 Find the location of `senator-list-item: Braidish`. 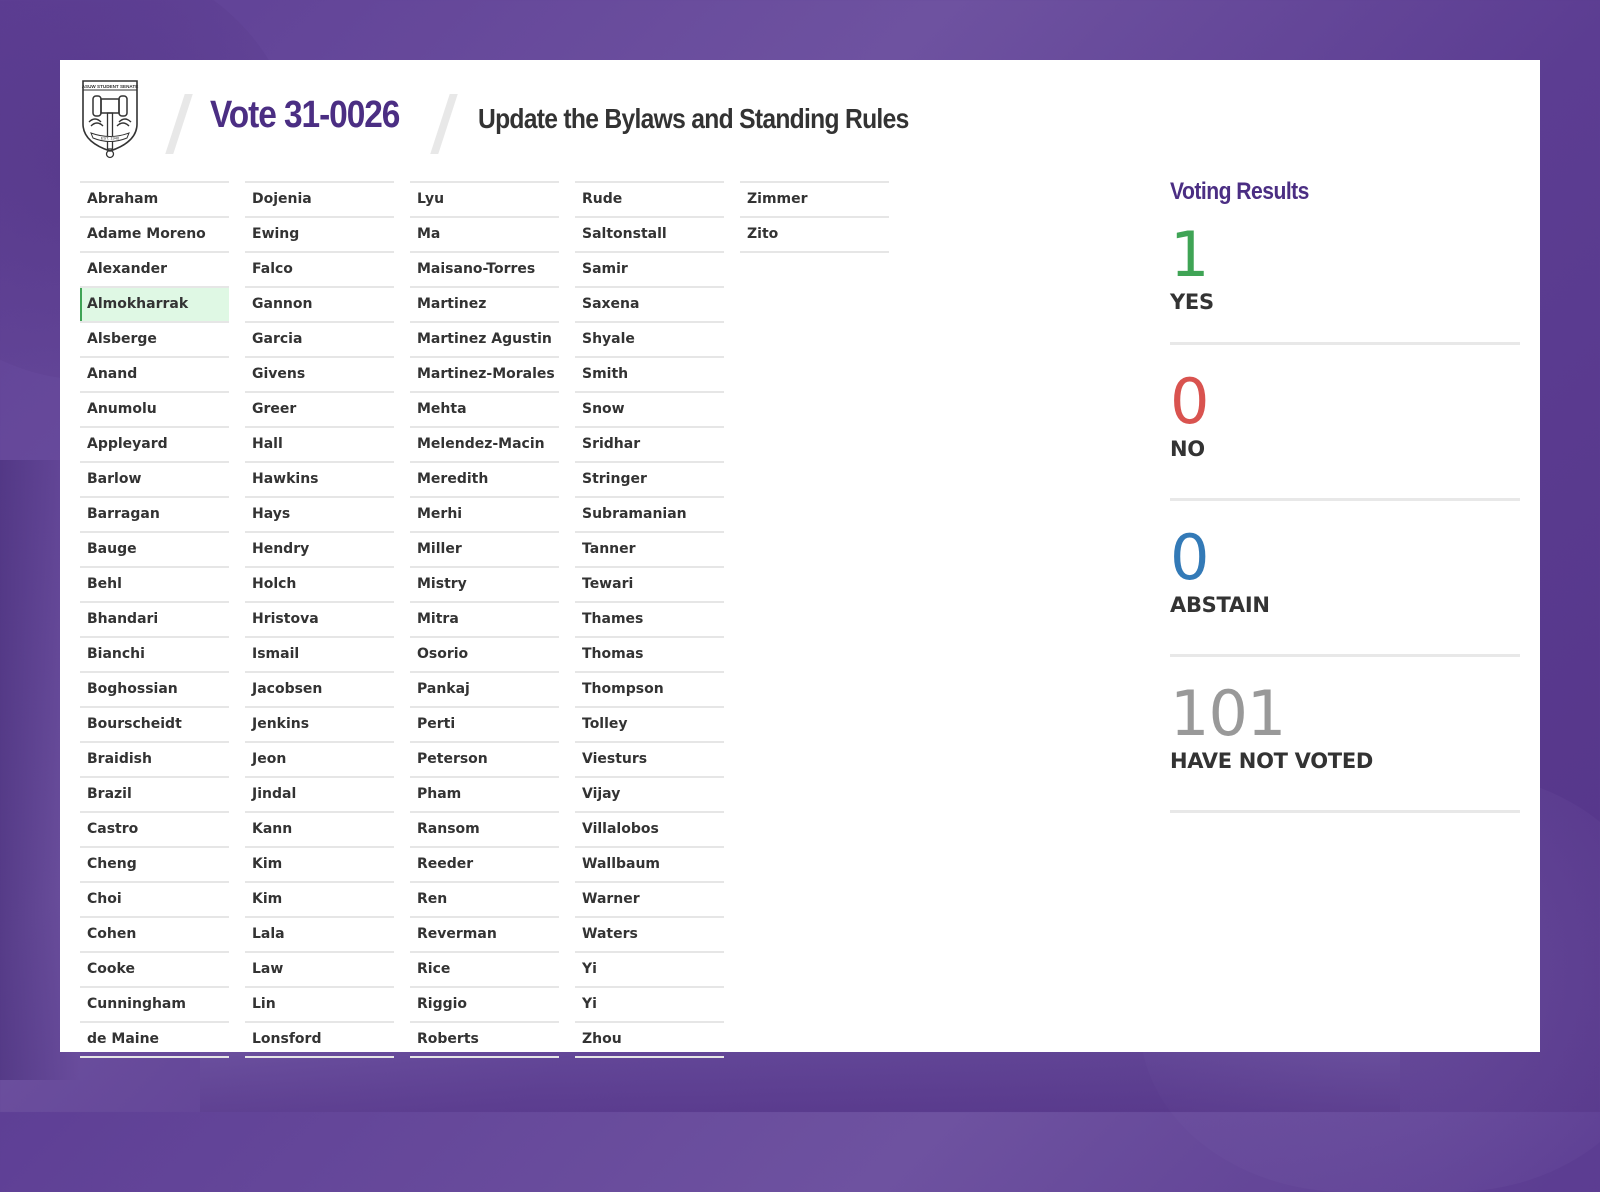

senator-list-item: Braidish is located at coordinates (154, 758).